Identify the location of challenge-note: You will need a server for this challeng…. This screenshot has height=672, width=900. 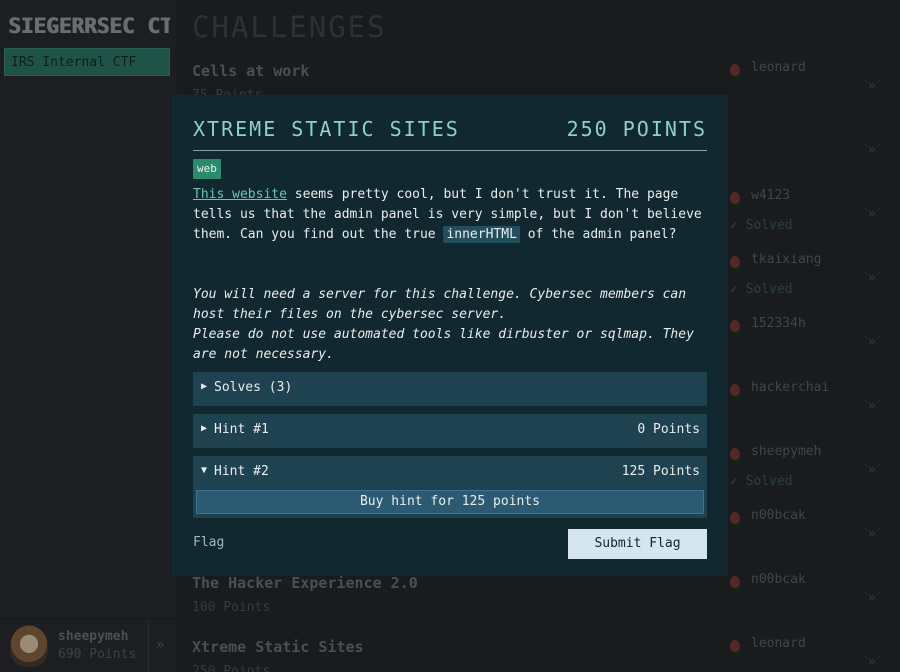
(451, 325).